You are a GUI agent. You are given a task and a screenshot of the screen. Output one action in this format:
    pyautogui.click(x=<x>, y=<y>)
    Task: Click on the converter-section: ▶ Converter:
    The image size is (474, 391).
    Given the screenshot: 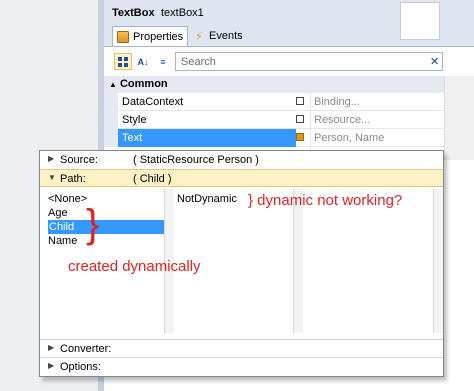 What is the action you would take?
    pyautogui.click(x=241, y=348)
    